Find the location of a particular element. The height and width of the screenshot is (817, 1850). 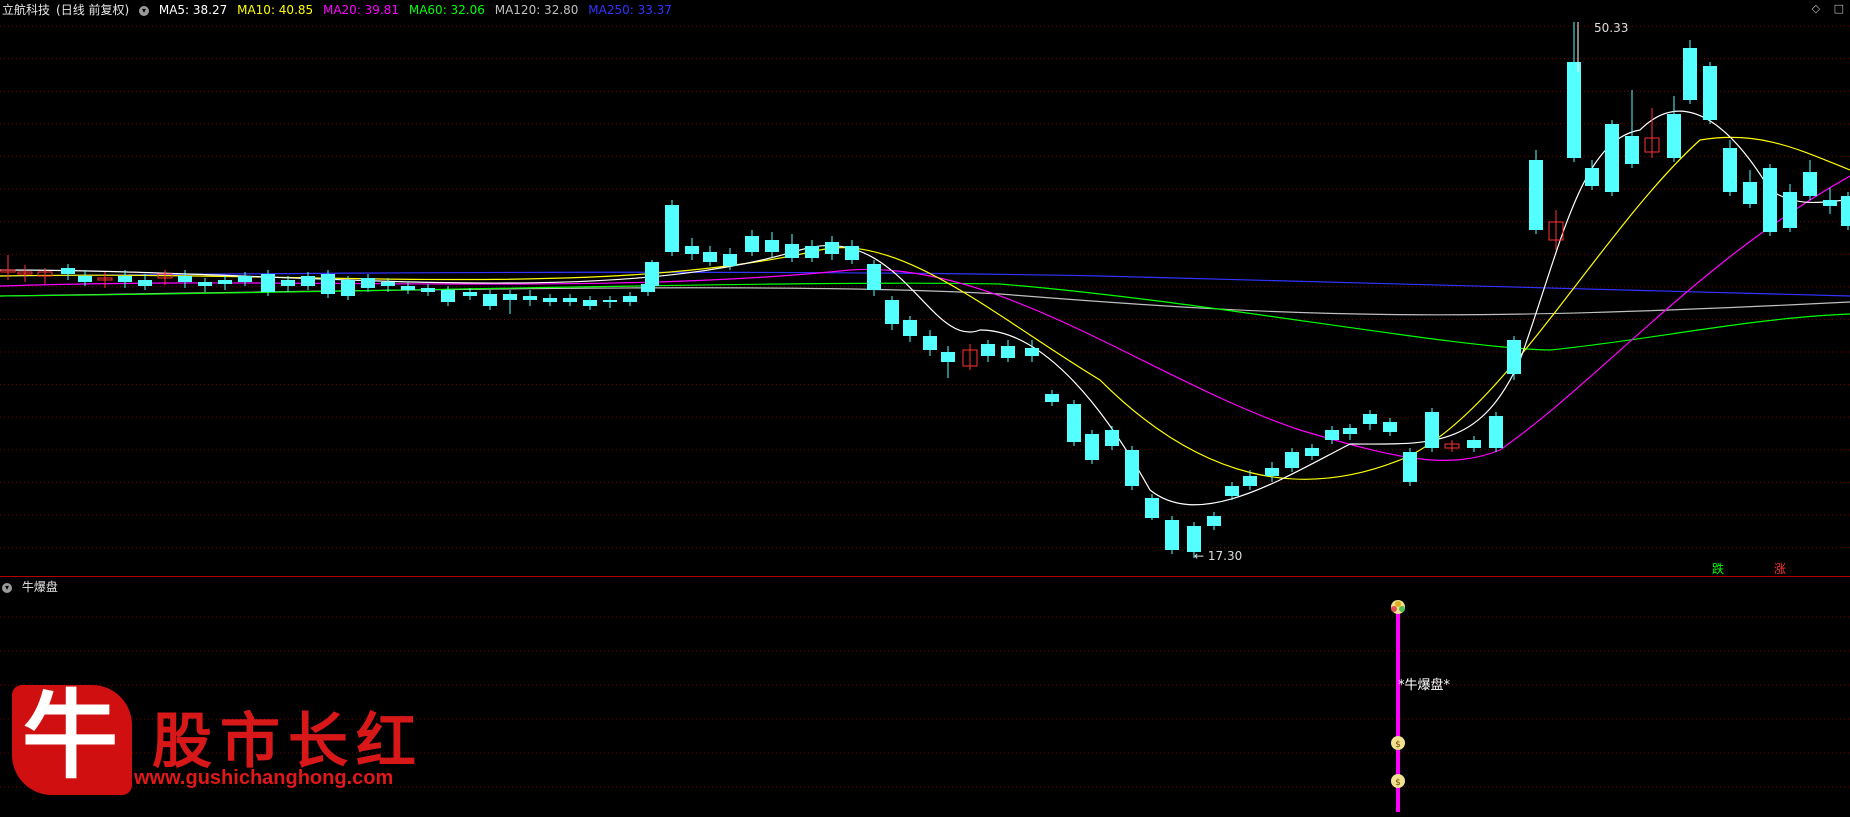

window-buttons: ◇ □ is located at coordinates (1823, 8).